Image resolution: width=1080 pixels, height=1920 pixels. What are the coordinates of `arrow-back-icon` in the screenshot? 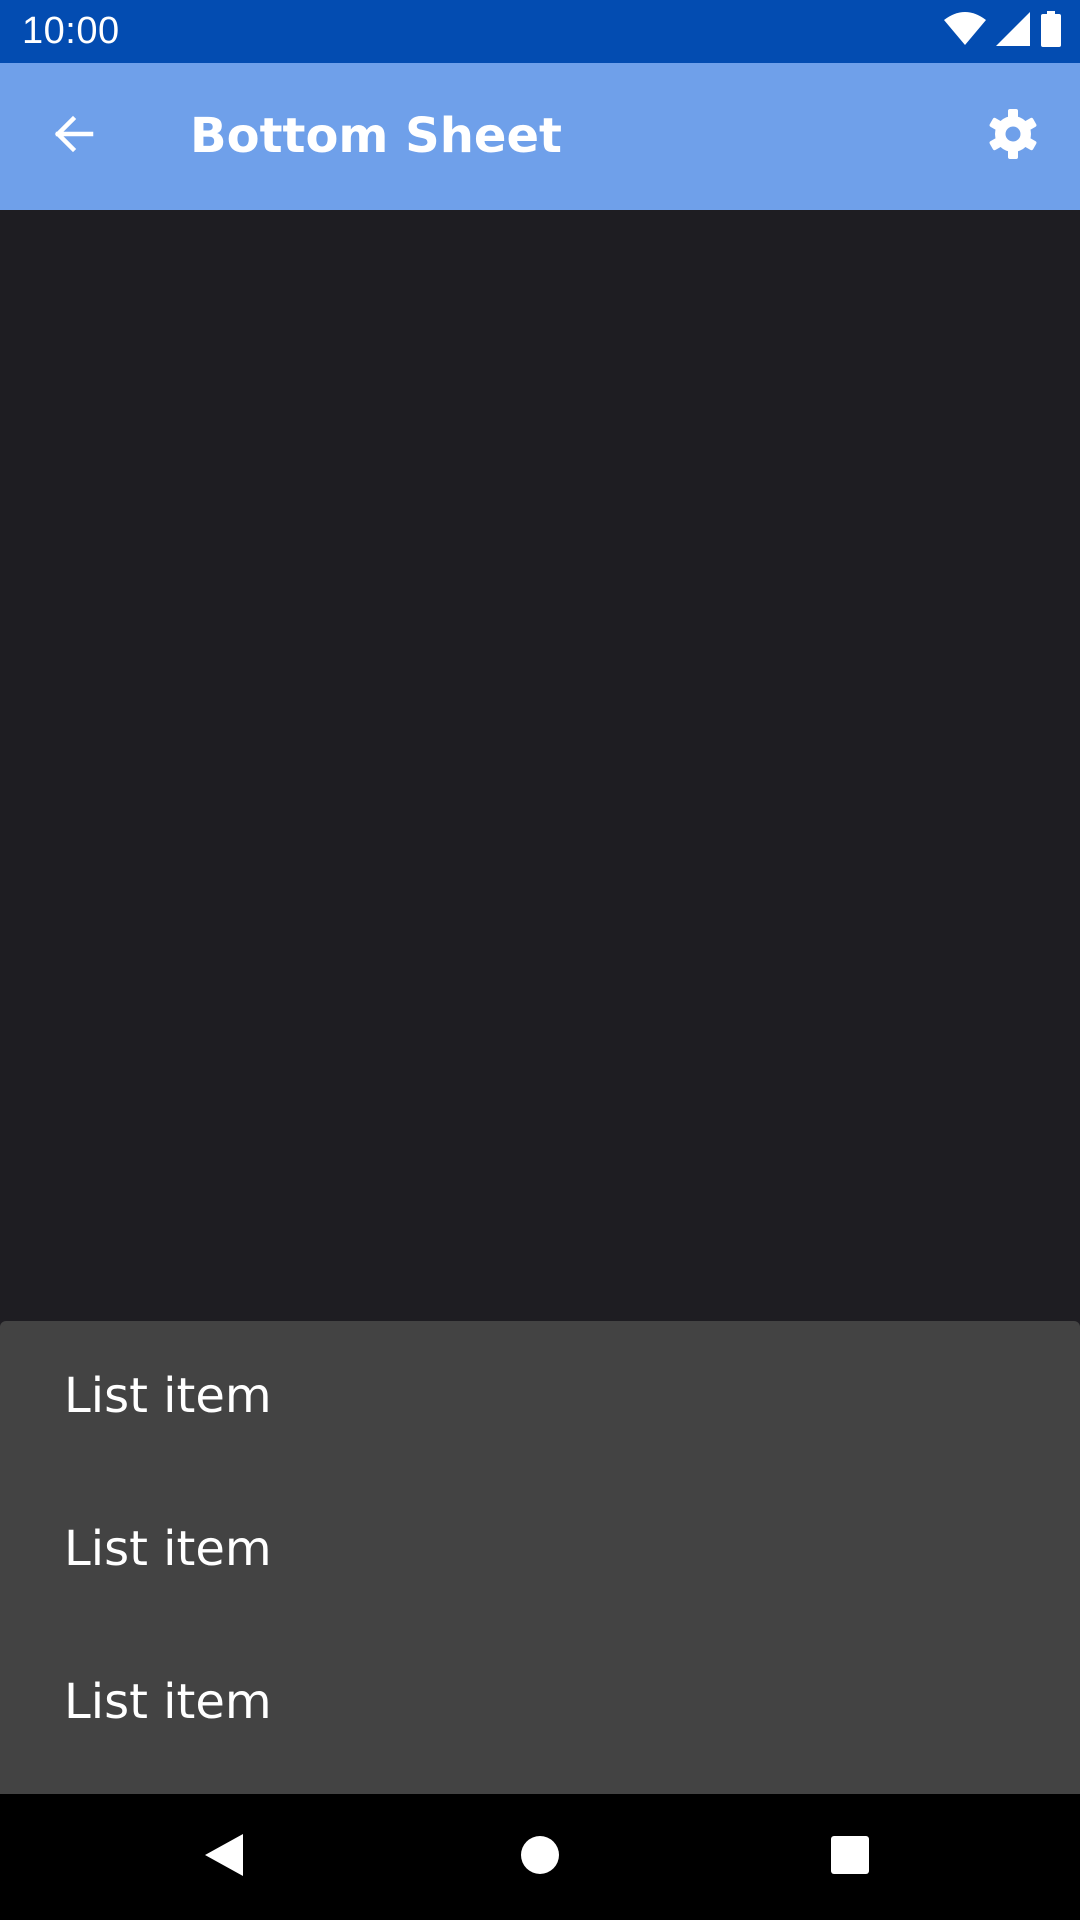 It's located at (73, 136).